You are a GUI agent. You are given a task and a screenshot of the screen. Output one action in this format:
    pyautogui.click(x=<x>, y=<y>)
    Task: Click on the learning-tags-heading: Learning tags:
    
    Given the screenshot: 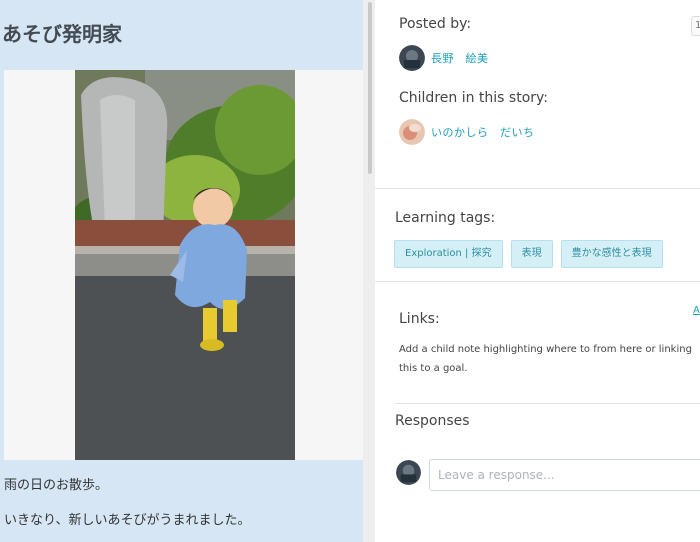 What is the action you would take?
    pyautogui.click(x=445, y=218)
    